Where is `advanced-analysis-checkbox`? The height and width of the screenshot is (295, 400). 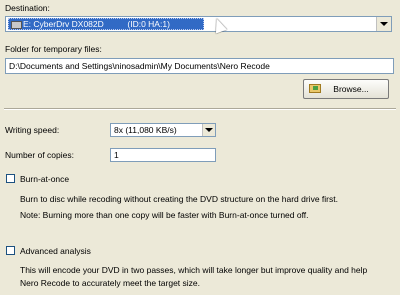
advanced-analysis-checkbox is located at coordinates (10, 250).